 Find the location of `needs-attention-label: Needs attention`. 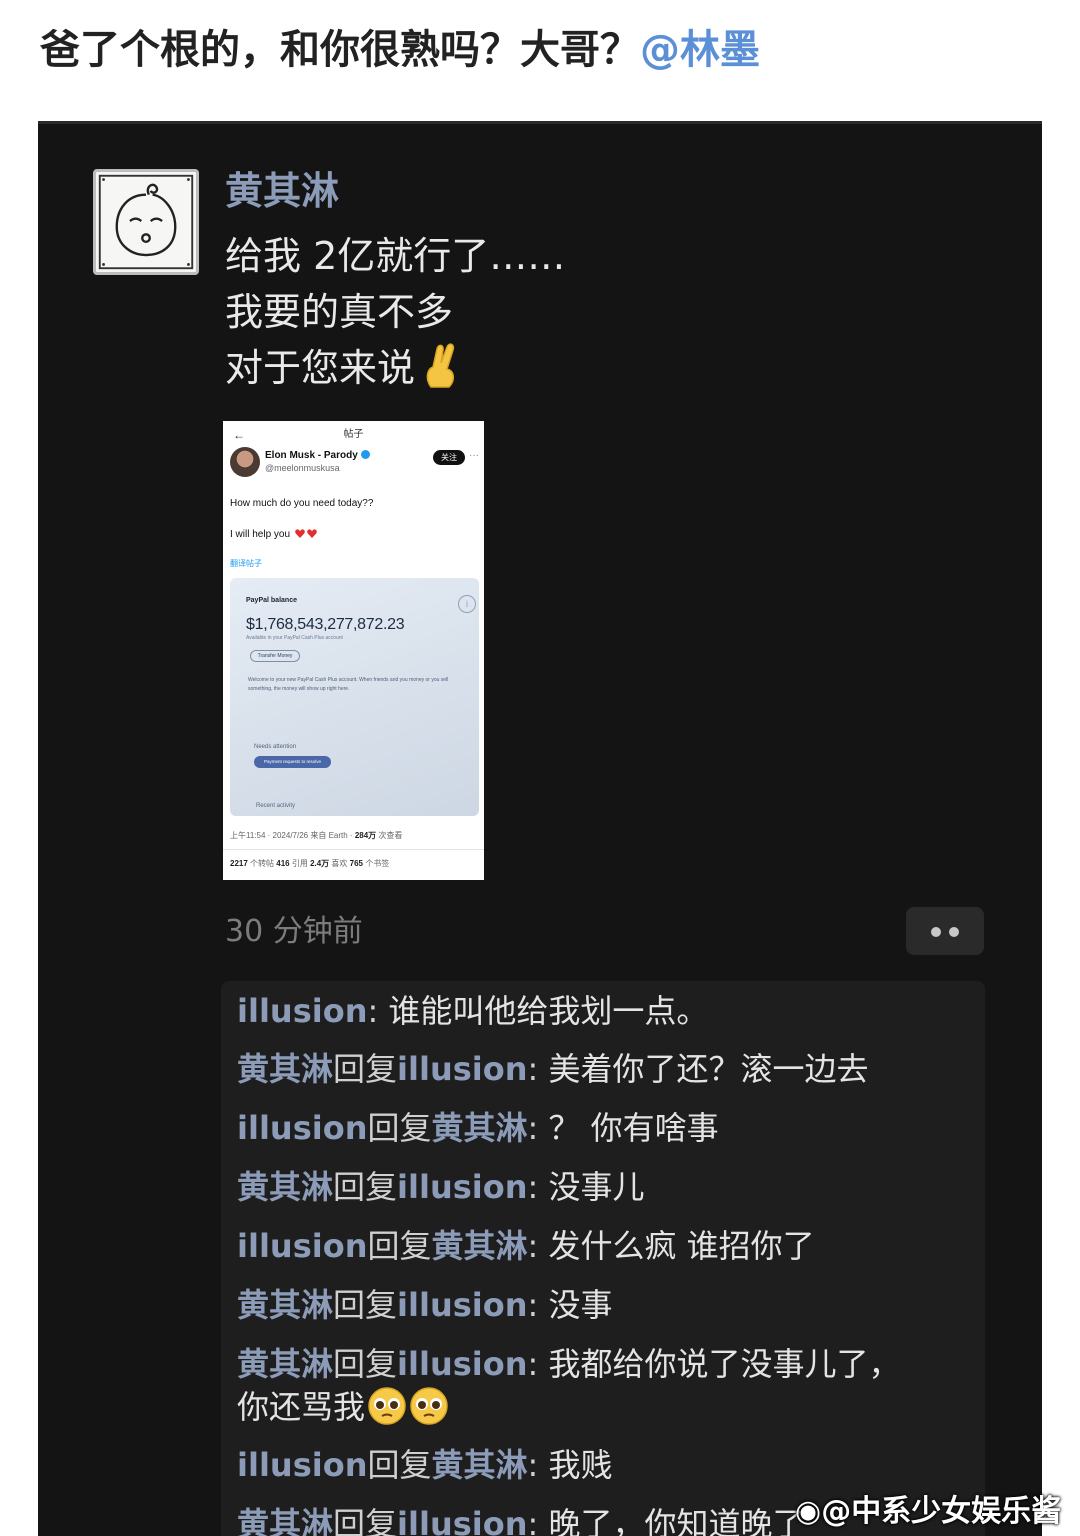

needs-attention-label: Needs attention is located at coordinates (275, 747).